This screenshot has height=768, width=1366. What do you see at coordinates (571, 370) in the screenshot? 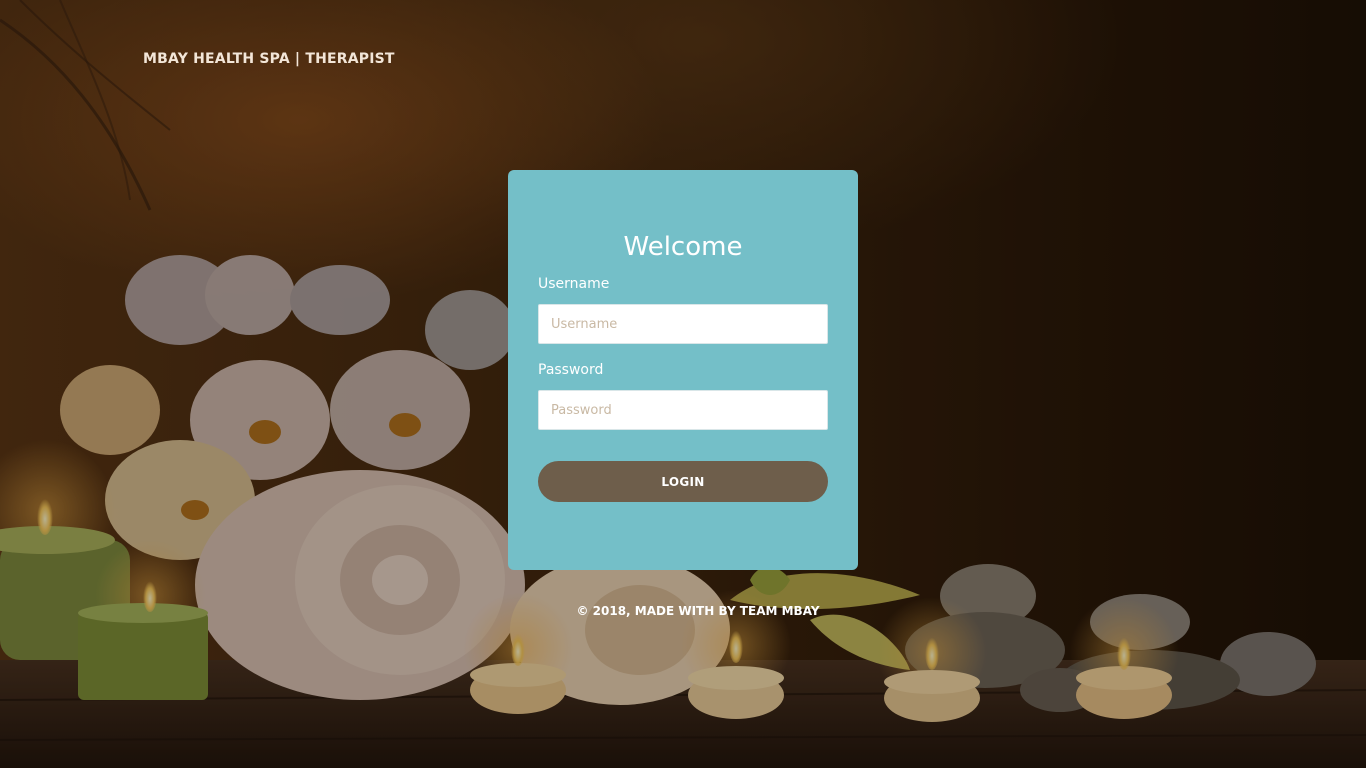
I see `password-label: Password` at bounding box center [571, 370].